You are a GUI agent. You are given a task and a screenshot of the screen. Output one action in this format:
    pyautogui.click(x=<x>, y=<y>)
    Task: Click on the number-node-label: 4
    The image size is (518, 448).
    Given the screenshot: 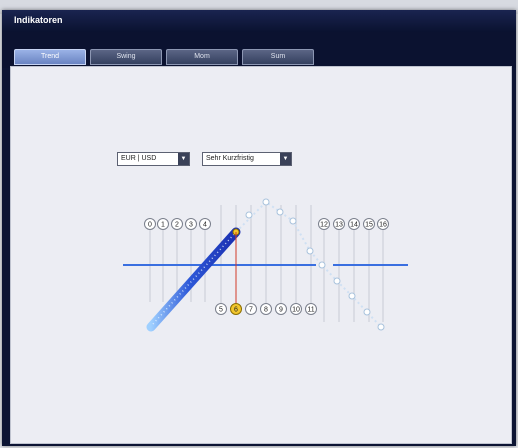 What is the action you would take?
    pyautogui.click(x=205, y=225)
    